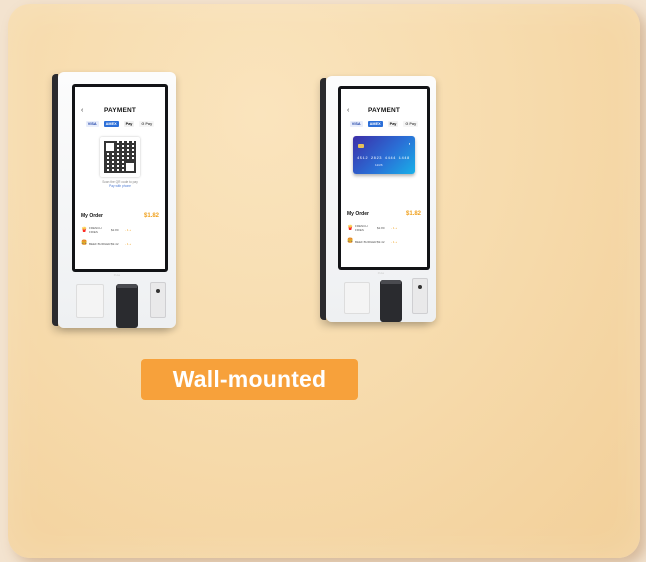 This screenshot has width=646, height=562. Describe the element at coordinates (379, 165) in the screenshot. I see `card-expiry: 12/26` at that location.